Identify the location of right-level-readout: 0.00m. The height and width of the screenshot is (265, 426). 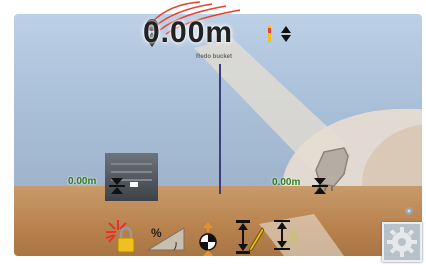
(286, 182).